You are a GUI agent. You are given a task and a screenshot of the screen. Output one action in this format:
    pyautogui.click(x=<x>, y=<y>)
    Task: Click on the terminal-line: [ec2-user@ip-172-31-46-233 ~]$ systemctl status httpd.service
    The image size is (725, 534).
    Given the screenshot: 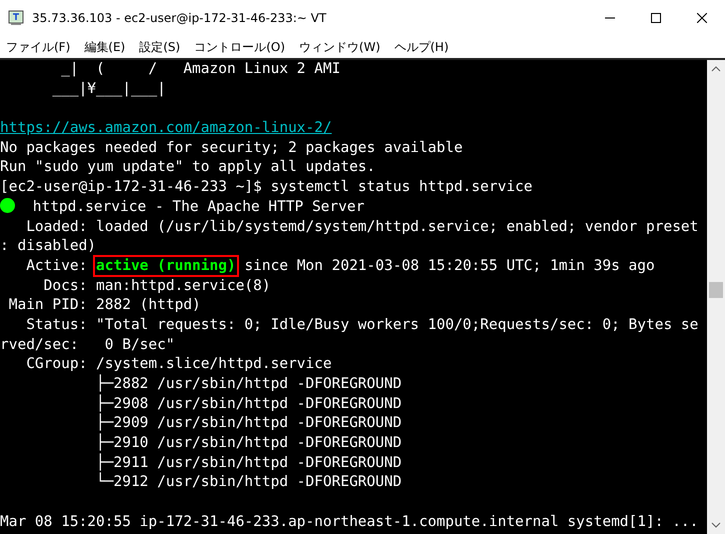 What is the action you would take?
    pyautogui.click(x=266, y=187)
    